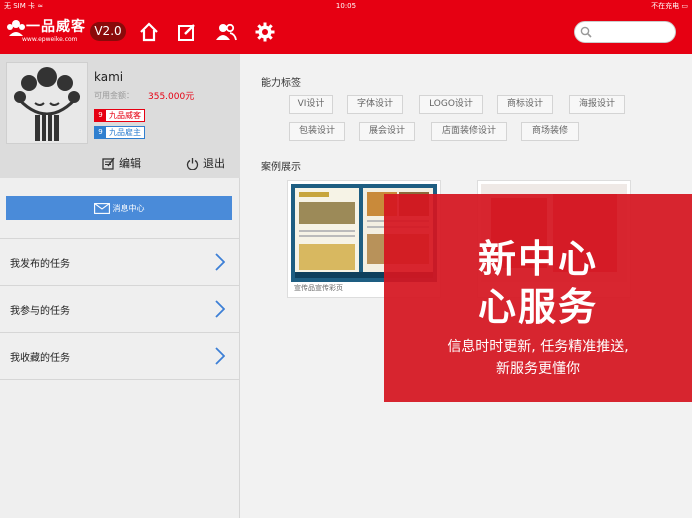 This screenshot has width=692, height=518. What do you see at coordinates (16, 28) in the screenshot?
I see `logo-mark-icon` at bounding box center [16, 28].